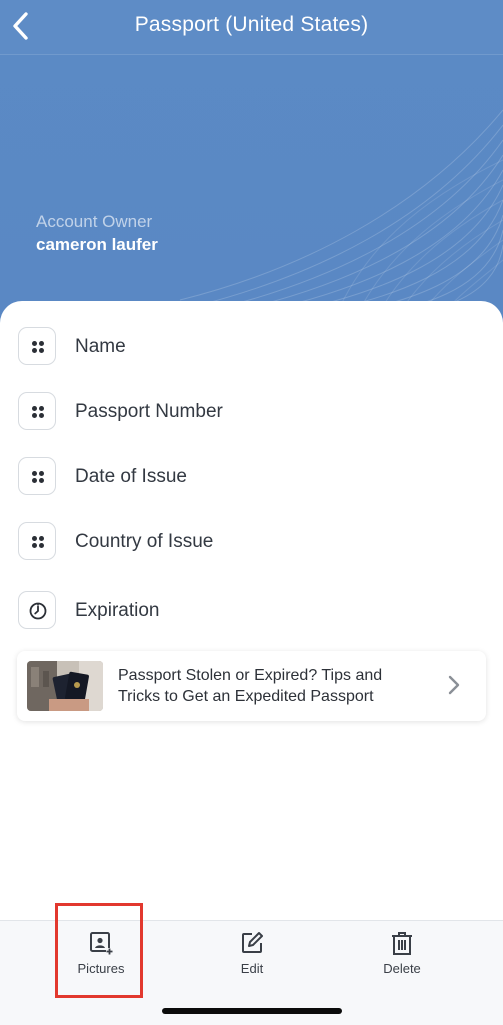 Image resolution: width=503 pixels, height=1025 pixels. What do you see at coordinates (251, 24) in the screenshot?
I see `page-title: Passport (United States)` at bounding box center [251, 24].